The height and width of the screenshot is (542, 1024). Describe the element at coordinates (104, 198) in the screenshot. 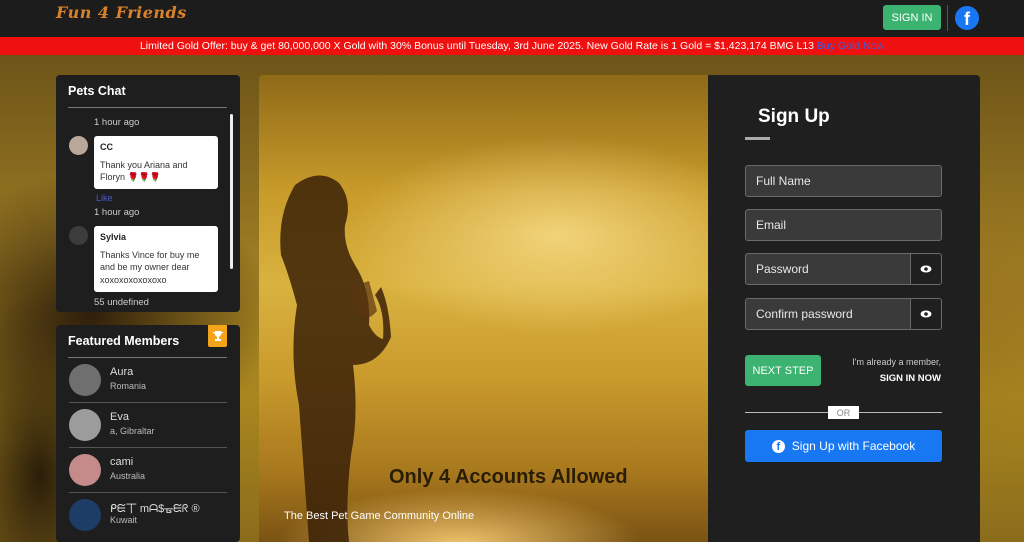

I see `like-link: Like` at that location.